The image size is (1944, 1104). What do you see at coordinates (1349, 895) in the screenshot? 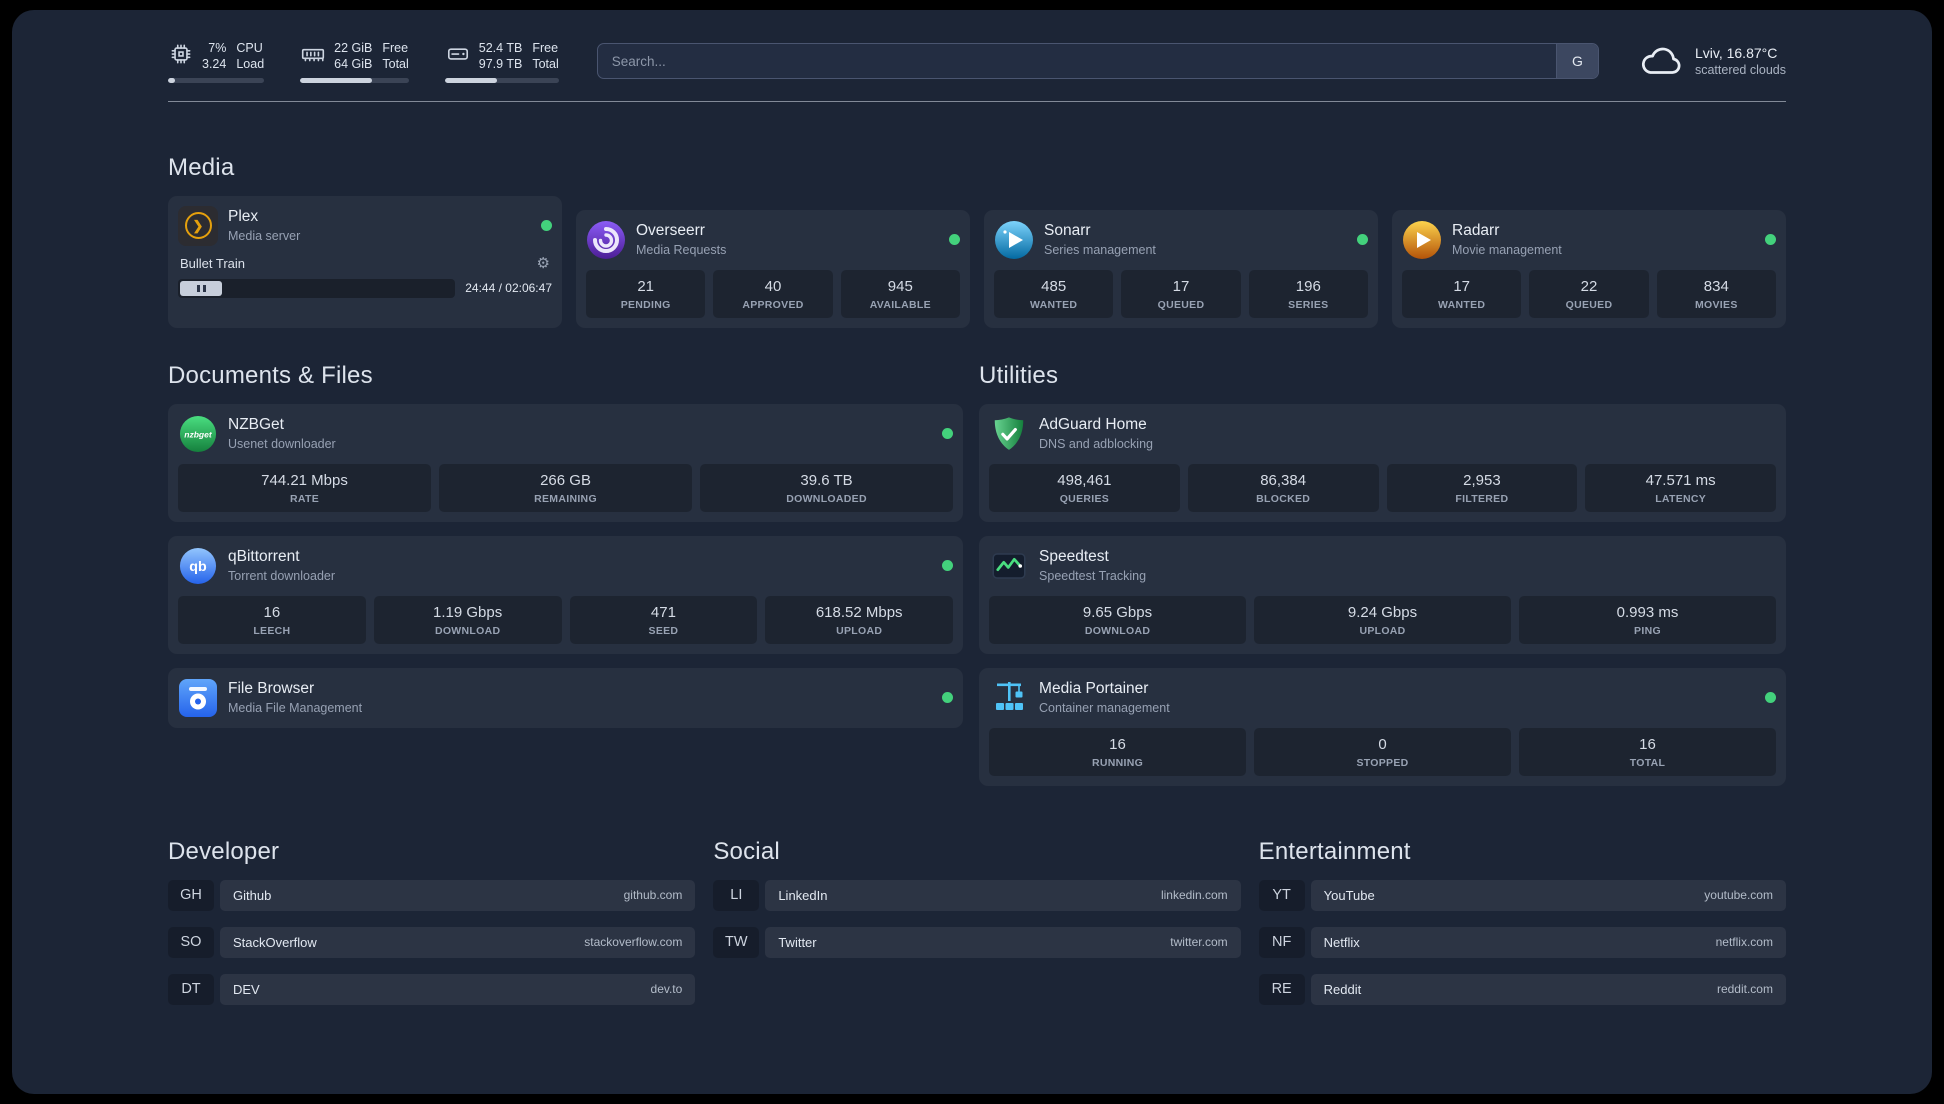
I see `bookmark-name: YouTube` at bounding box center [1349, 895].